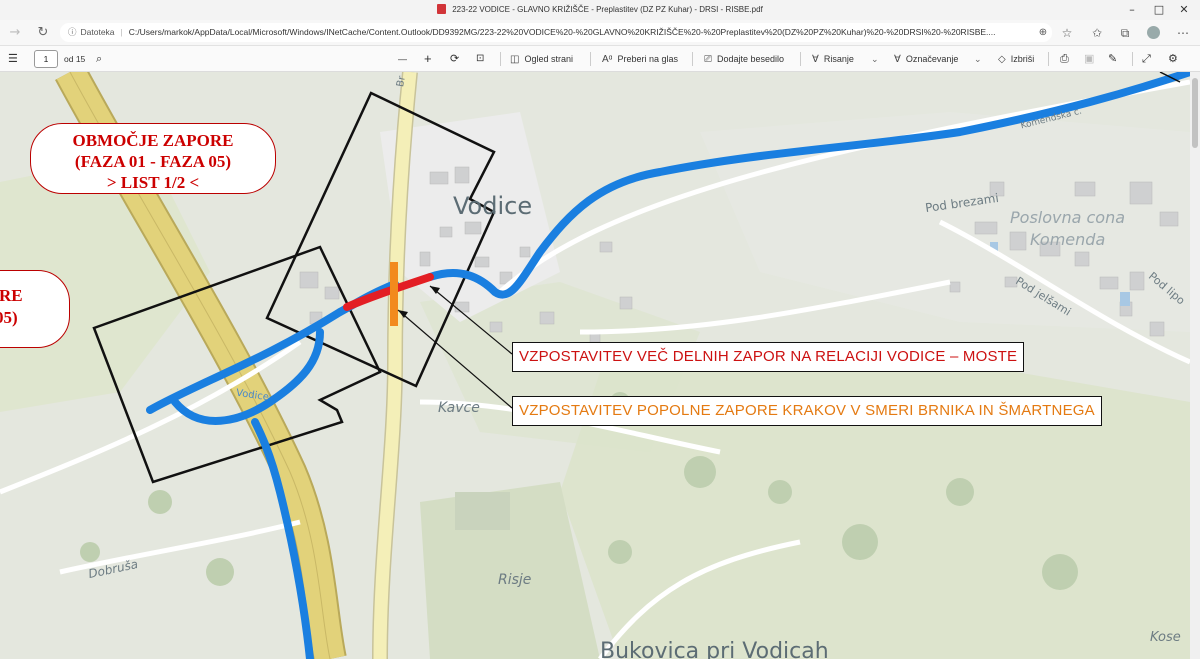 This screenshot has width=1200, height=659. Describe the element at coordinates (442, 9) in the screenshot. I see `pdf-file-icon` at that location.